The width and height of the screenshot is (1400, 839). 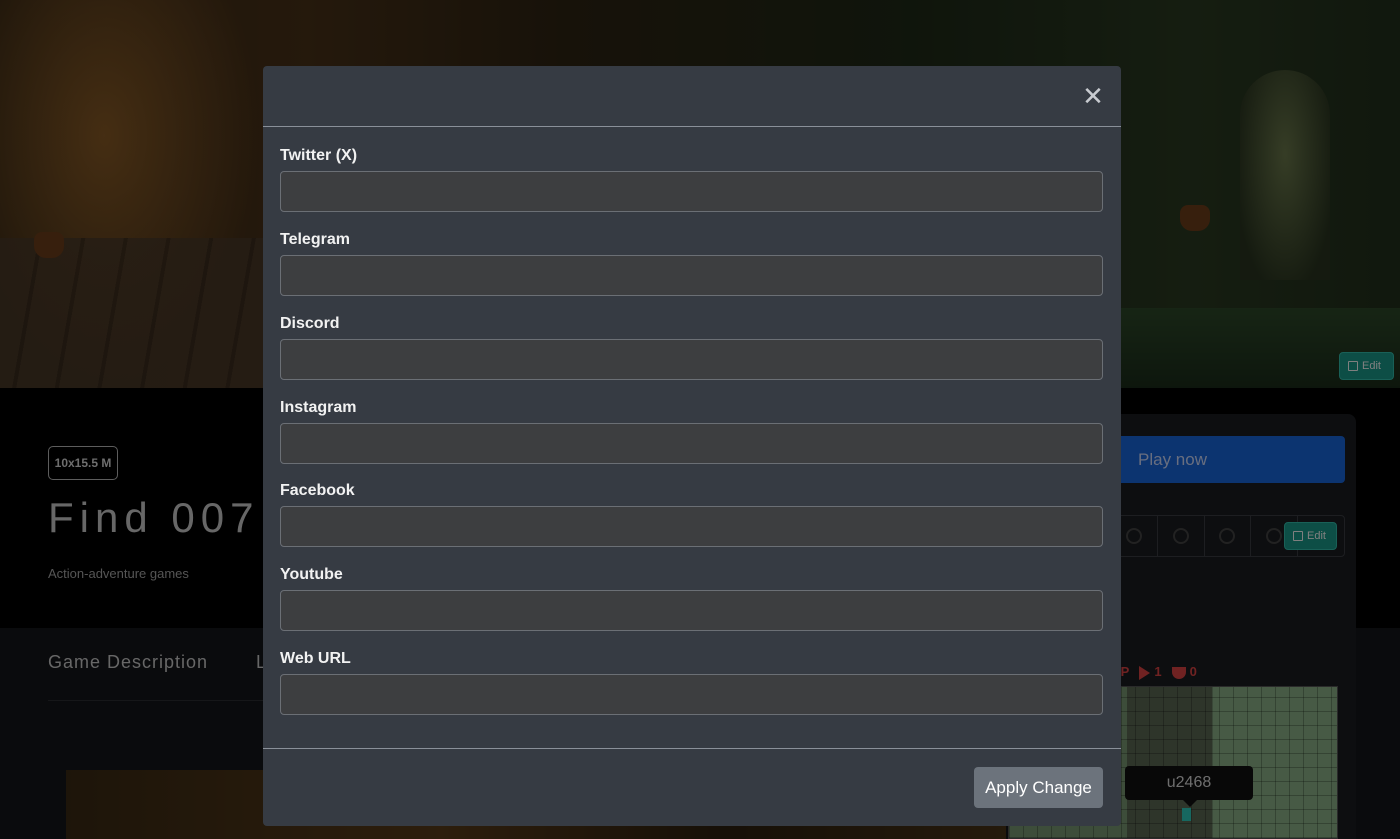 What do you see at coordinates (315, 239) in the screenshot?
I see `telegram-label: Telegram` at bounding box center [315, 239].